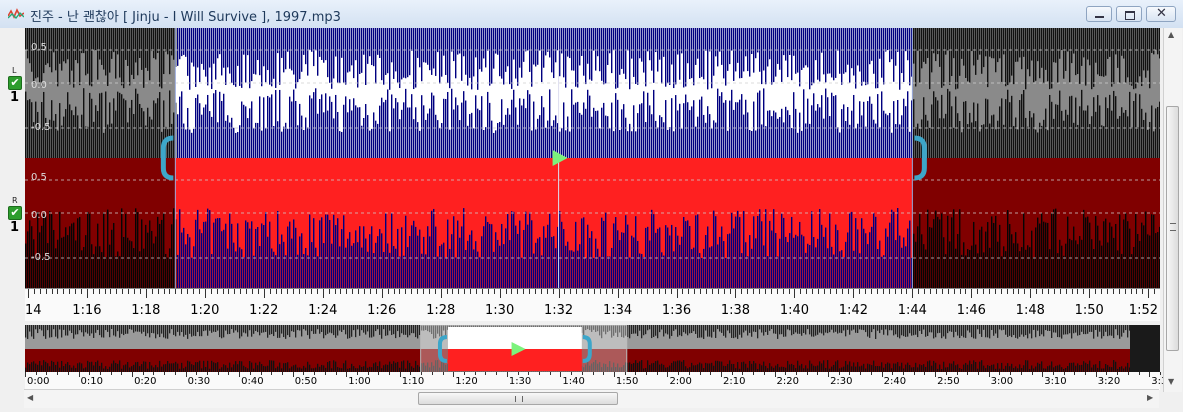 The image size is (1183, 412). I want to click on lane-label-left: L, so click(14, 70).